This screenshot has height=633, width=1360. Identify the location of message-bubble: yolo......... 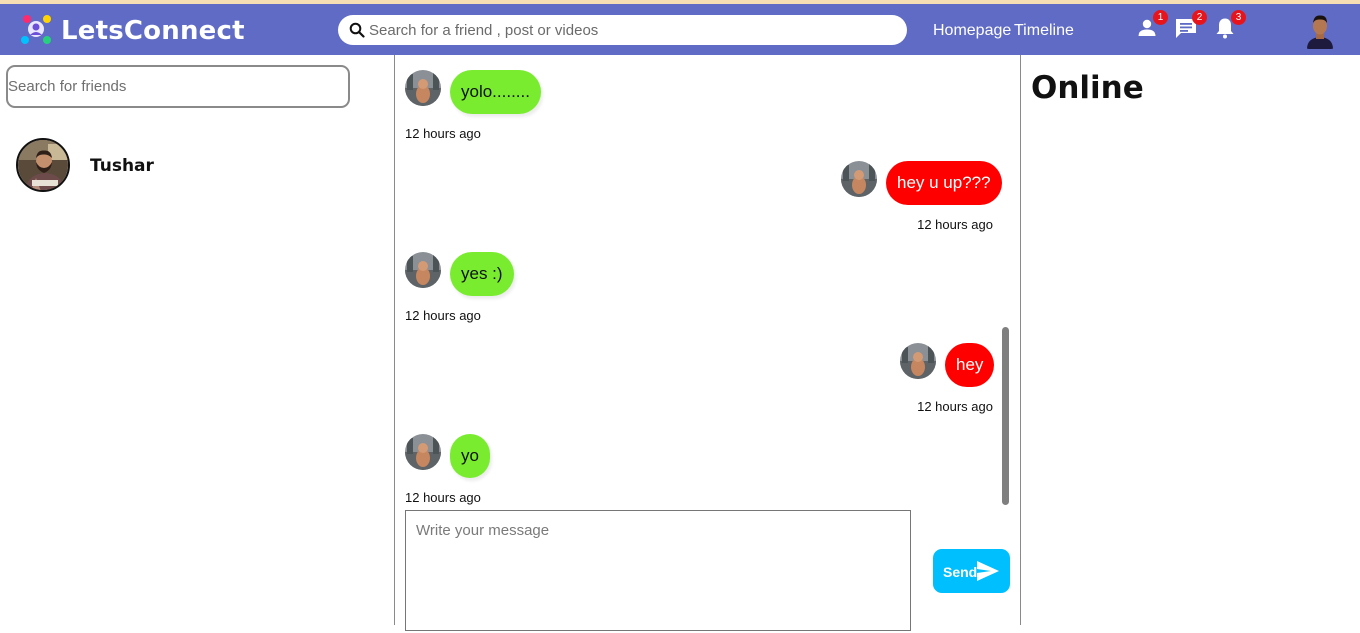
(495, 92).